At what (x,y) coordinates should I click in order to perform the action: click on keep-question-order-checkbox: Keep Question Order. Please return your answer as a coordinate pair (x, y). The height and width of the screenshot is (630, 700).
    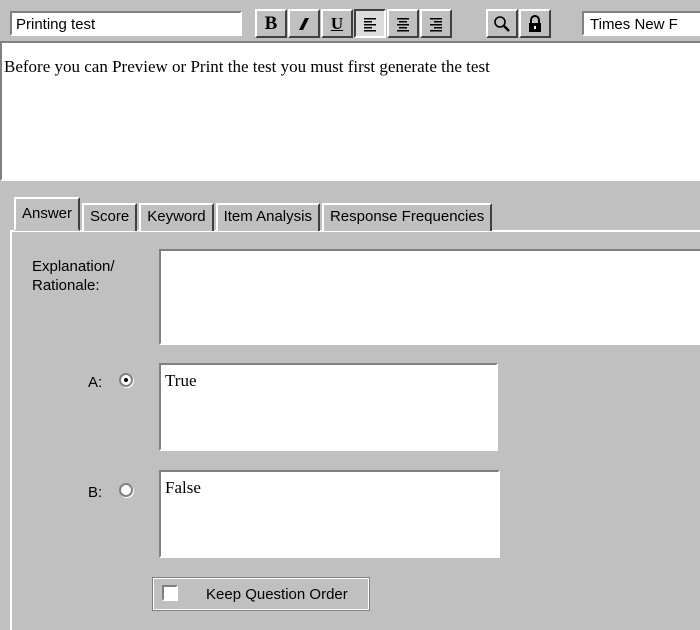
    Looking at the image, I should click on (261, 594).